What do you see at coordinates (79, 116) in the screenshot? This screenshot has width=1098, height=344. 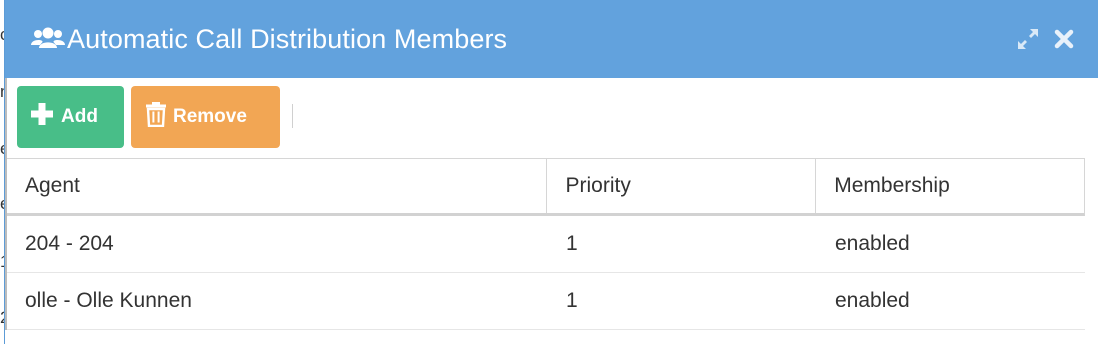 I see `add-button-label: Add` at bounding box center [79, 116].